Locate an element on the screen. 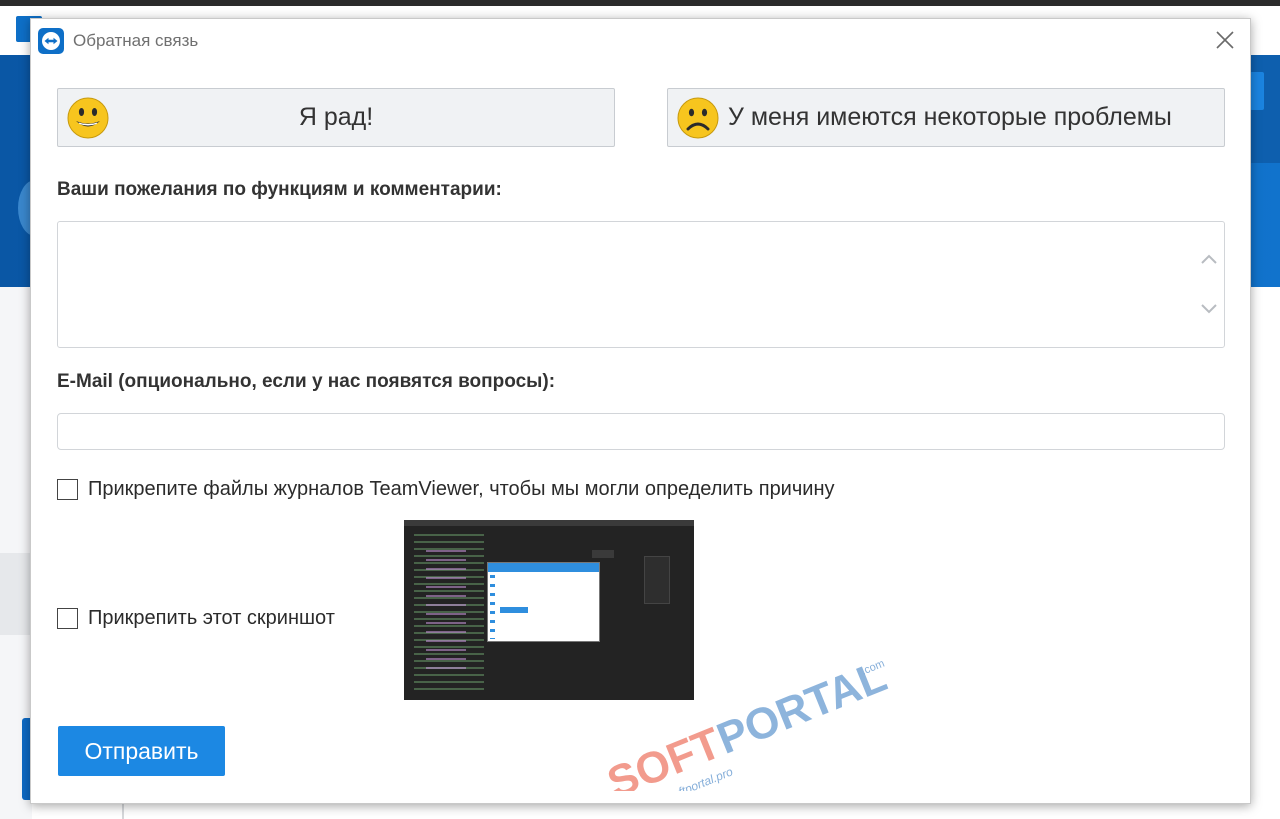 This screenshot has width=1280, height=819. comments-field is located at coordinates (641, 284).